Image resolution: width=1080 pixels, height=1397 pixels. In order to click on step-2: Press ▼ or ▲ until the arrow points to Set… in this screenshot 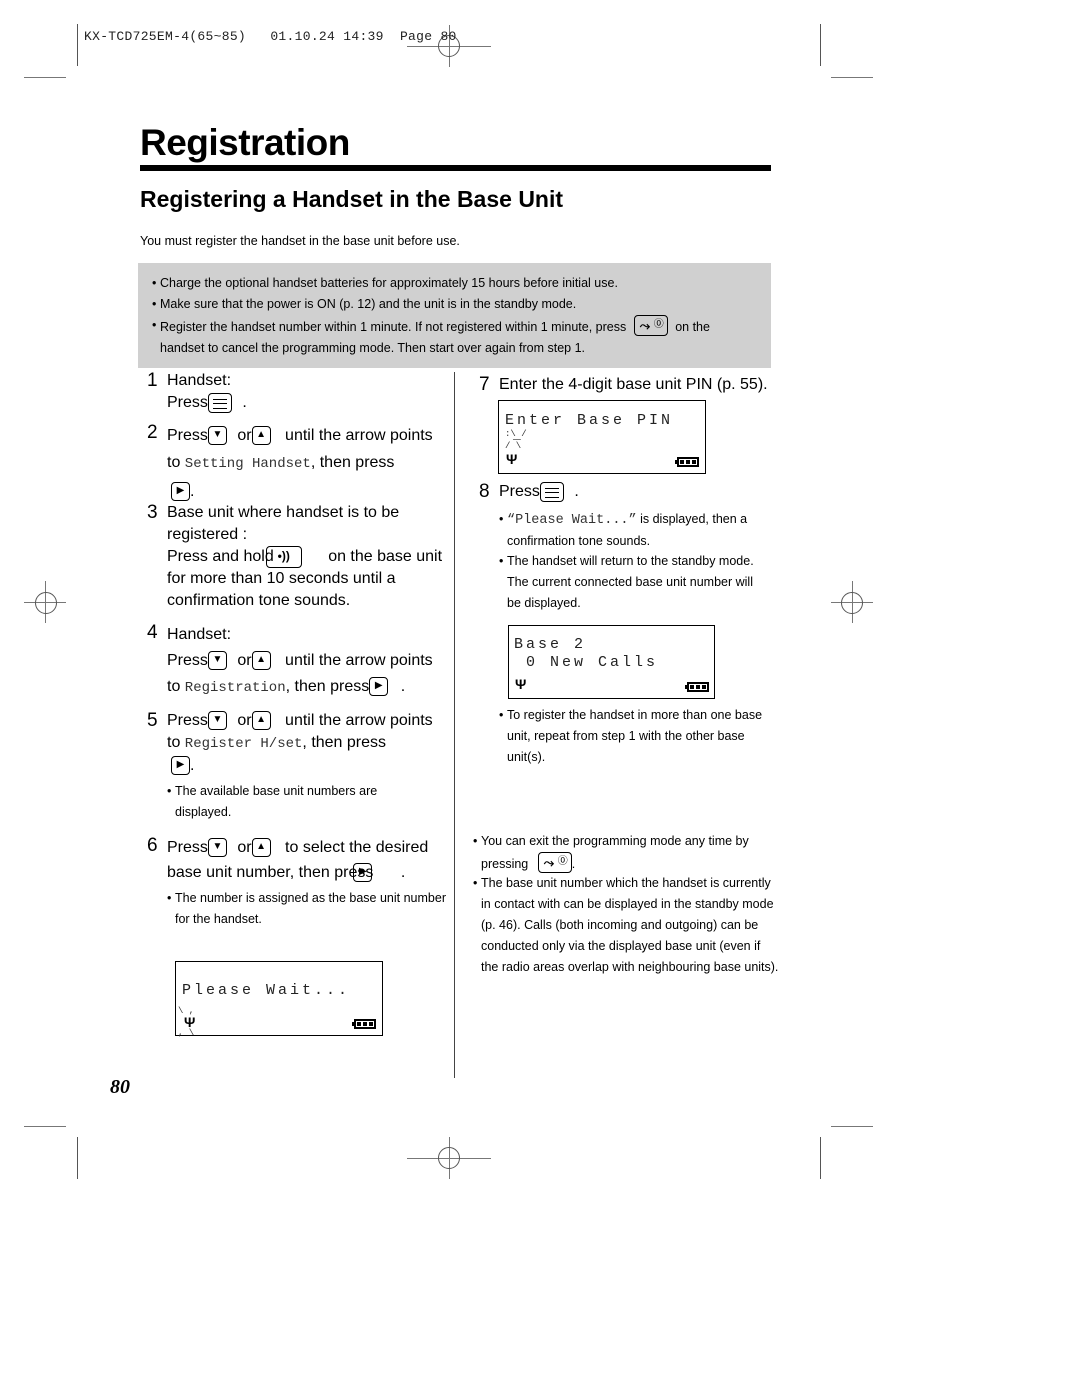, I will do `click(312, 463)`.